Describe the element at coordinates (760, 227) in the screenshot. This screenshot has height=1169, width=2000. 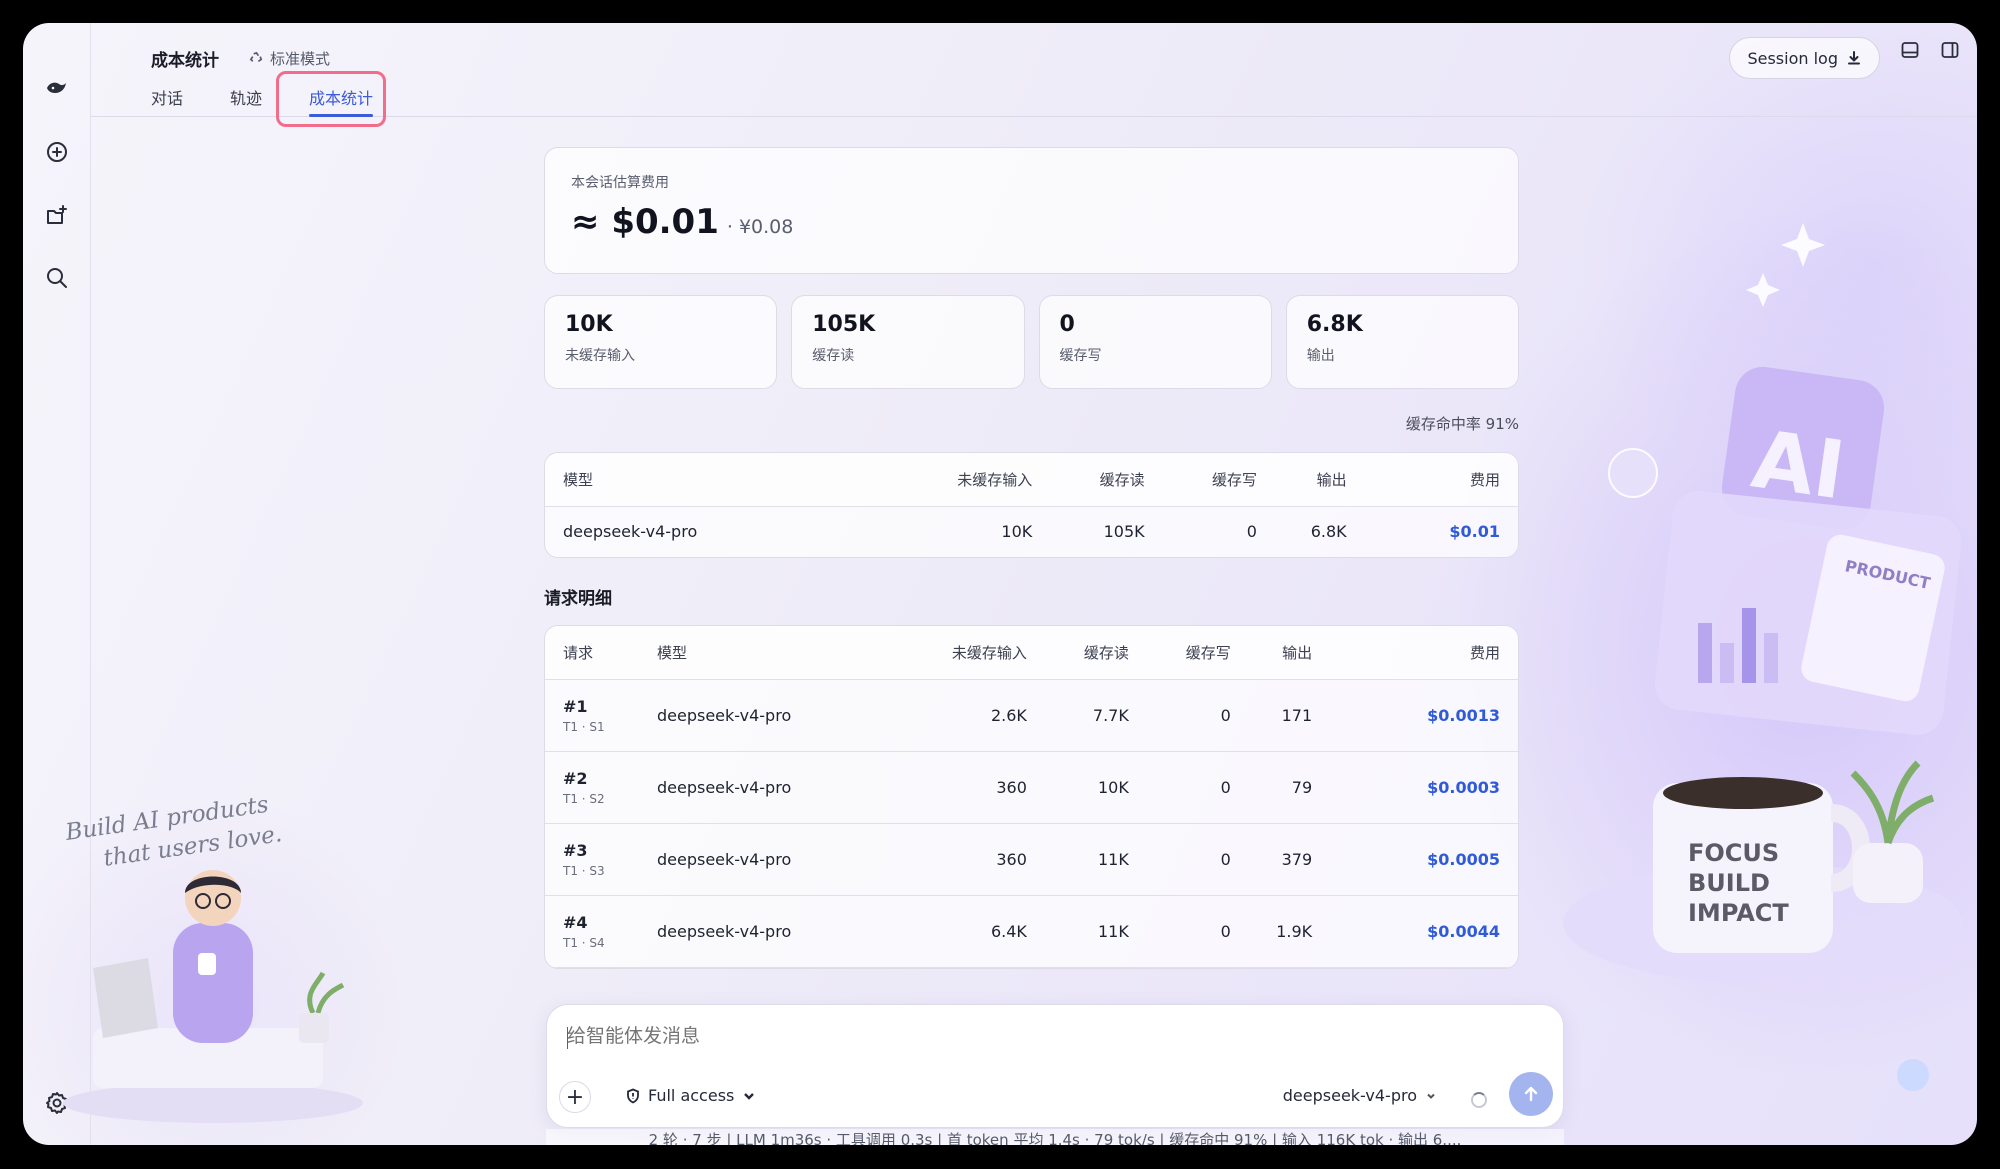
I see `session-cost-cny: · ¥0.08` at that location.